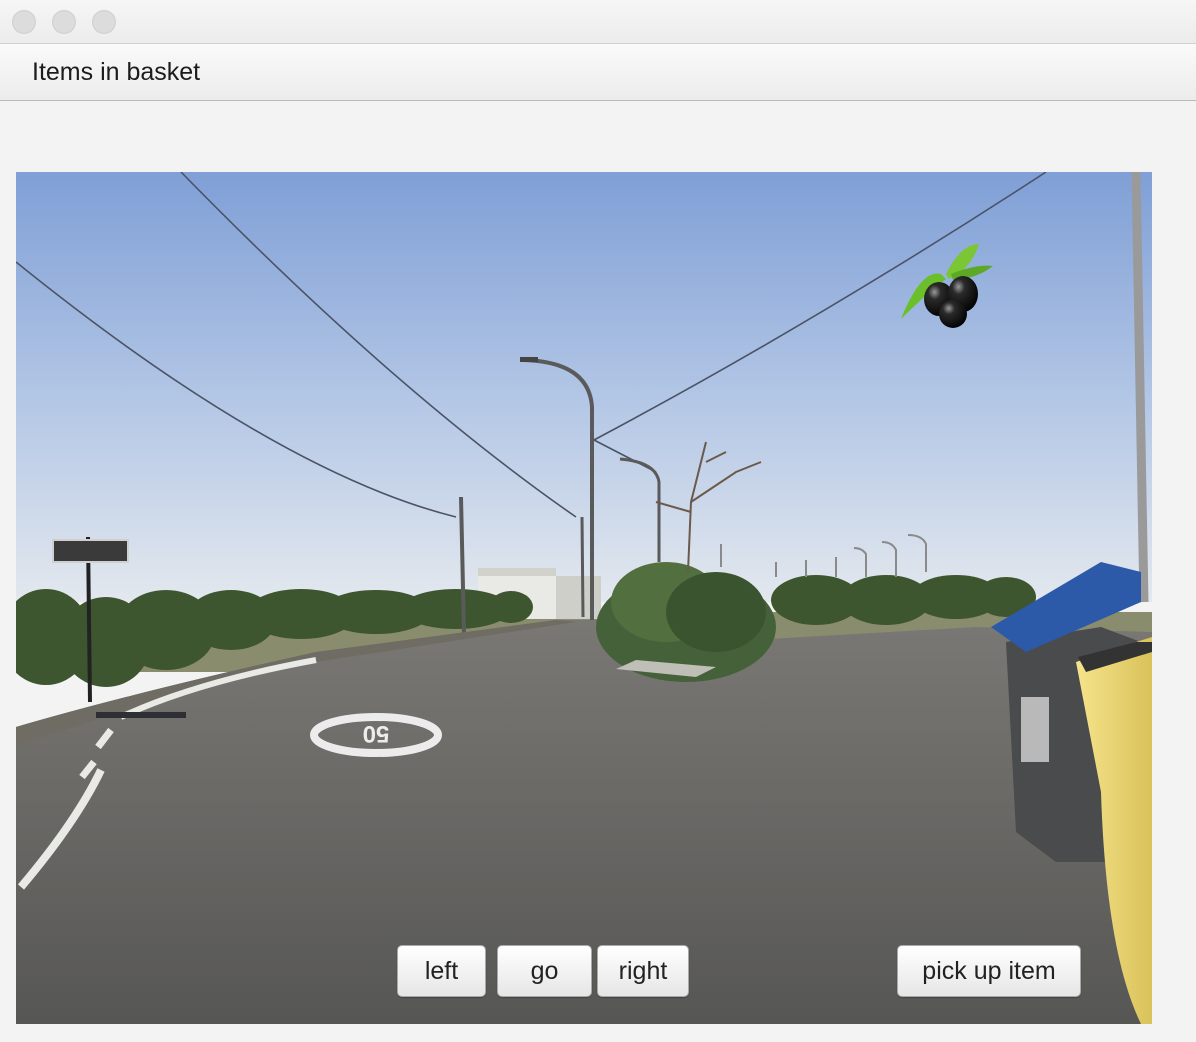 The height and width of the screenshot is (1042, 1196). I want to click on menu-items-in-basket: Items in basket, so click(116, 72).